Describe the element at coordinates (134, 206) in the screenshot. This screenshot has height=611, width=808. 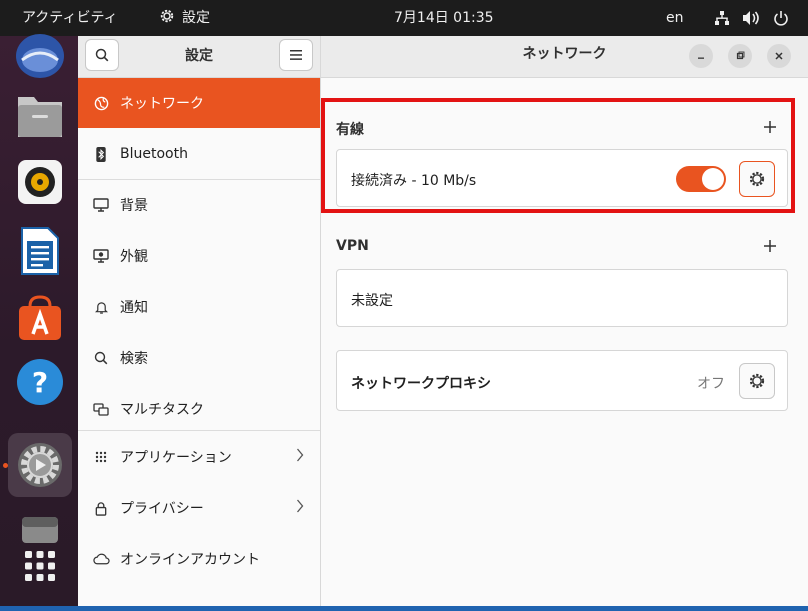
I see `sidebar-item-label: 背景` at that location.